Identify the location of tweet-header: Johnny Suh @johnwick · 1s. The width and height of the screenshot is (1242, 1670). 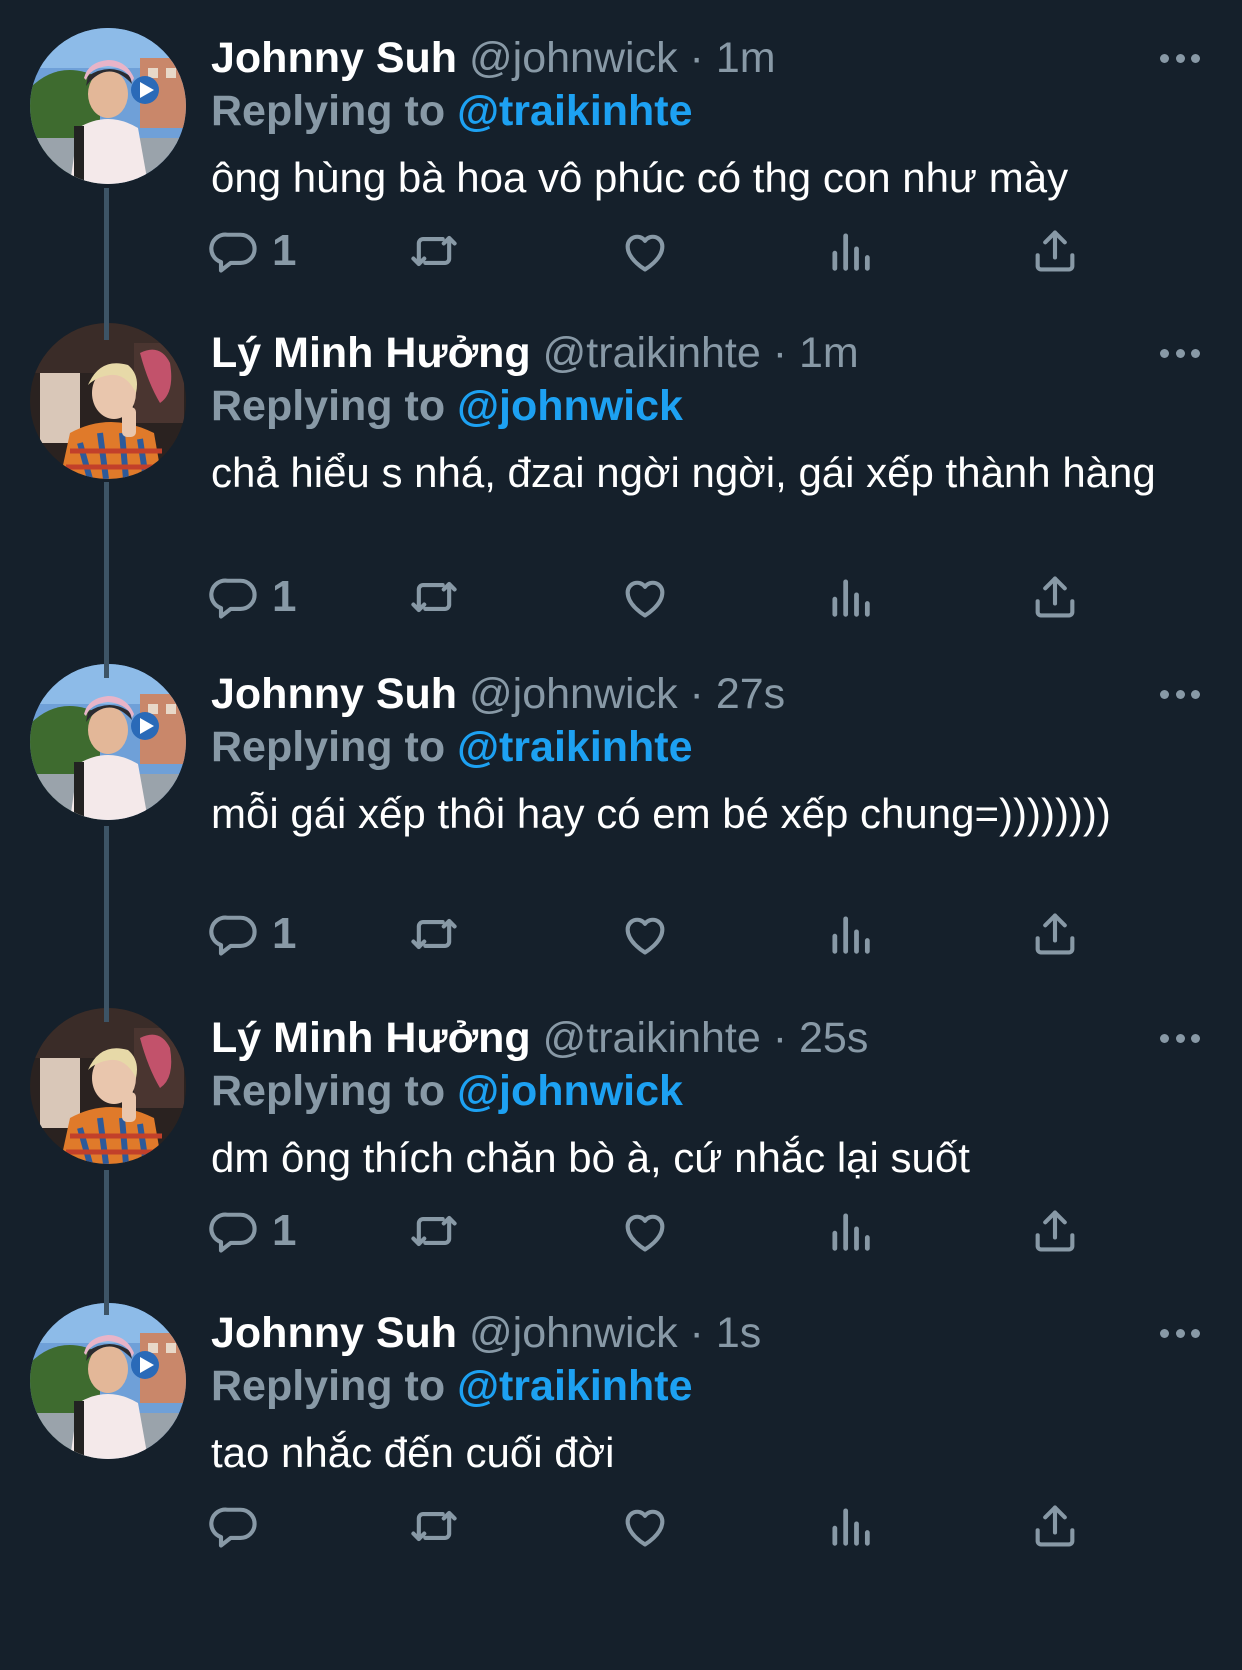
(486, 1333).